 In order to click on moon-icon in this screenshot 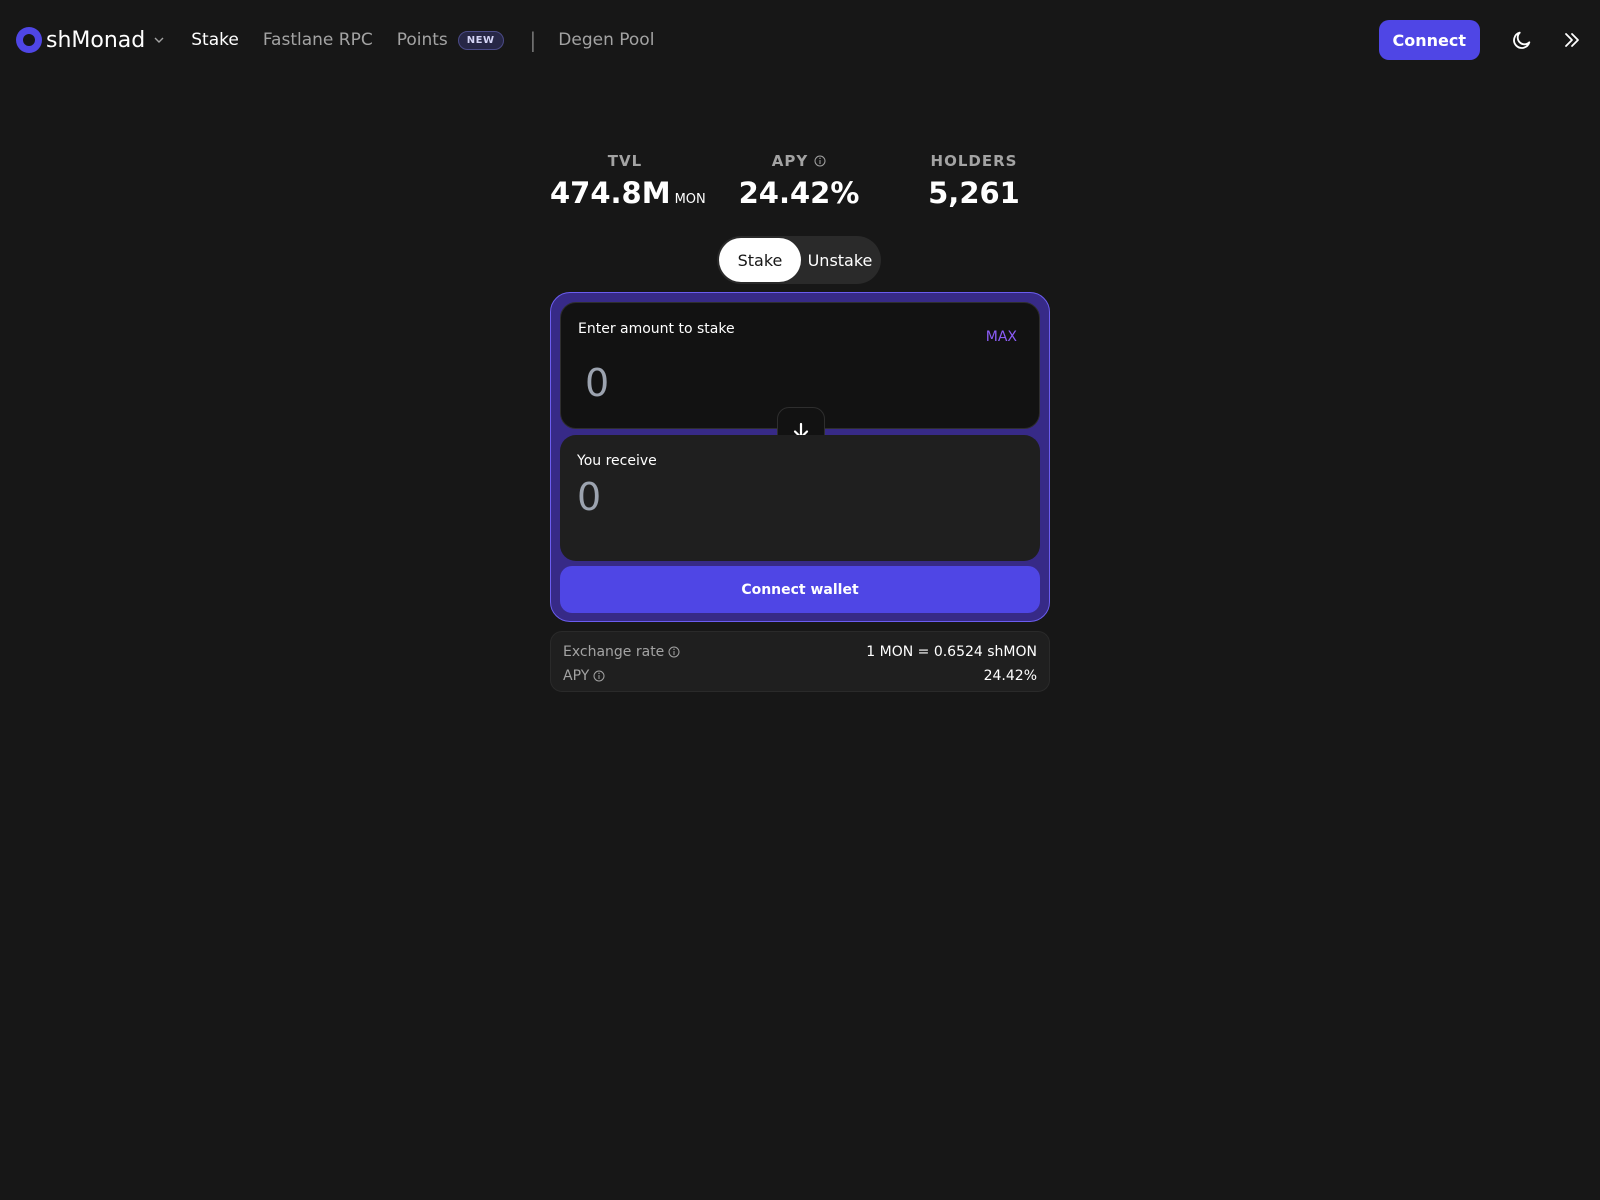, I will do `click(1522, 40)`.